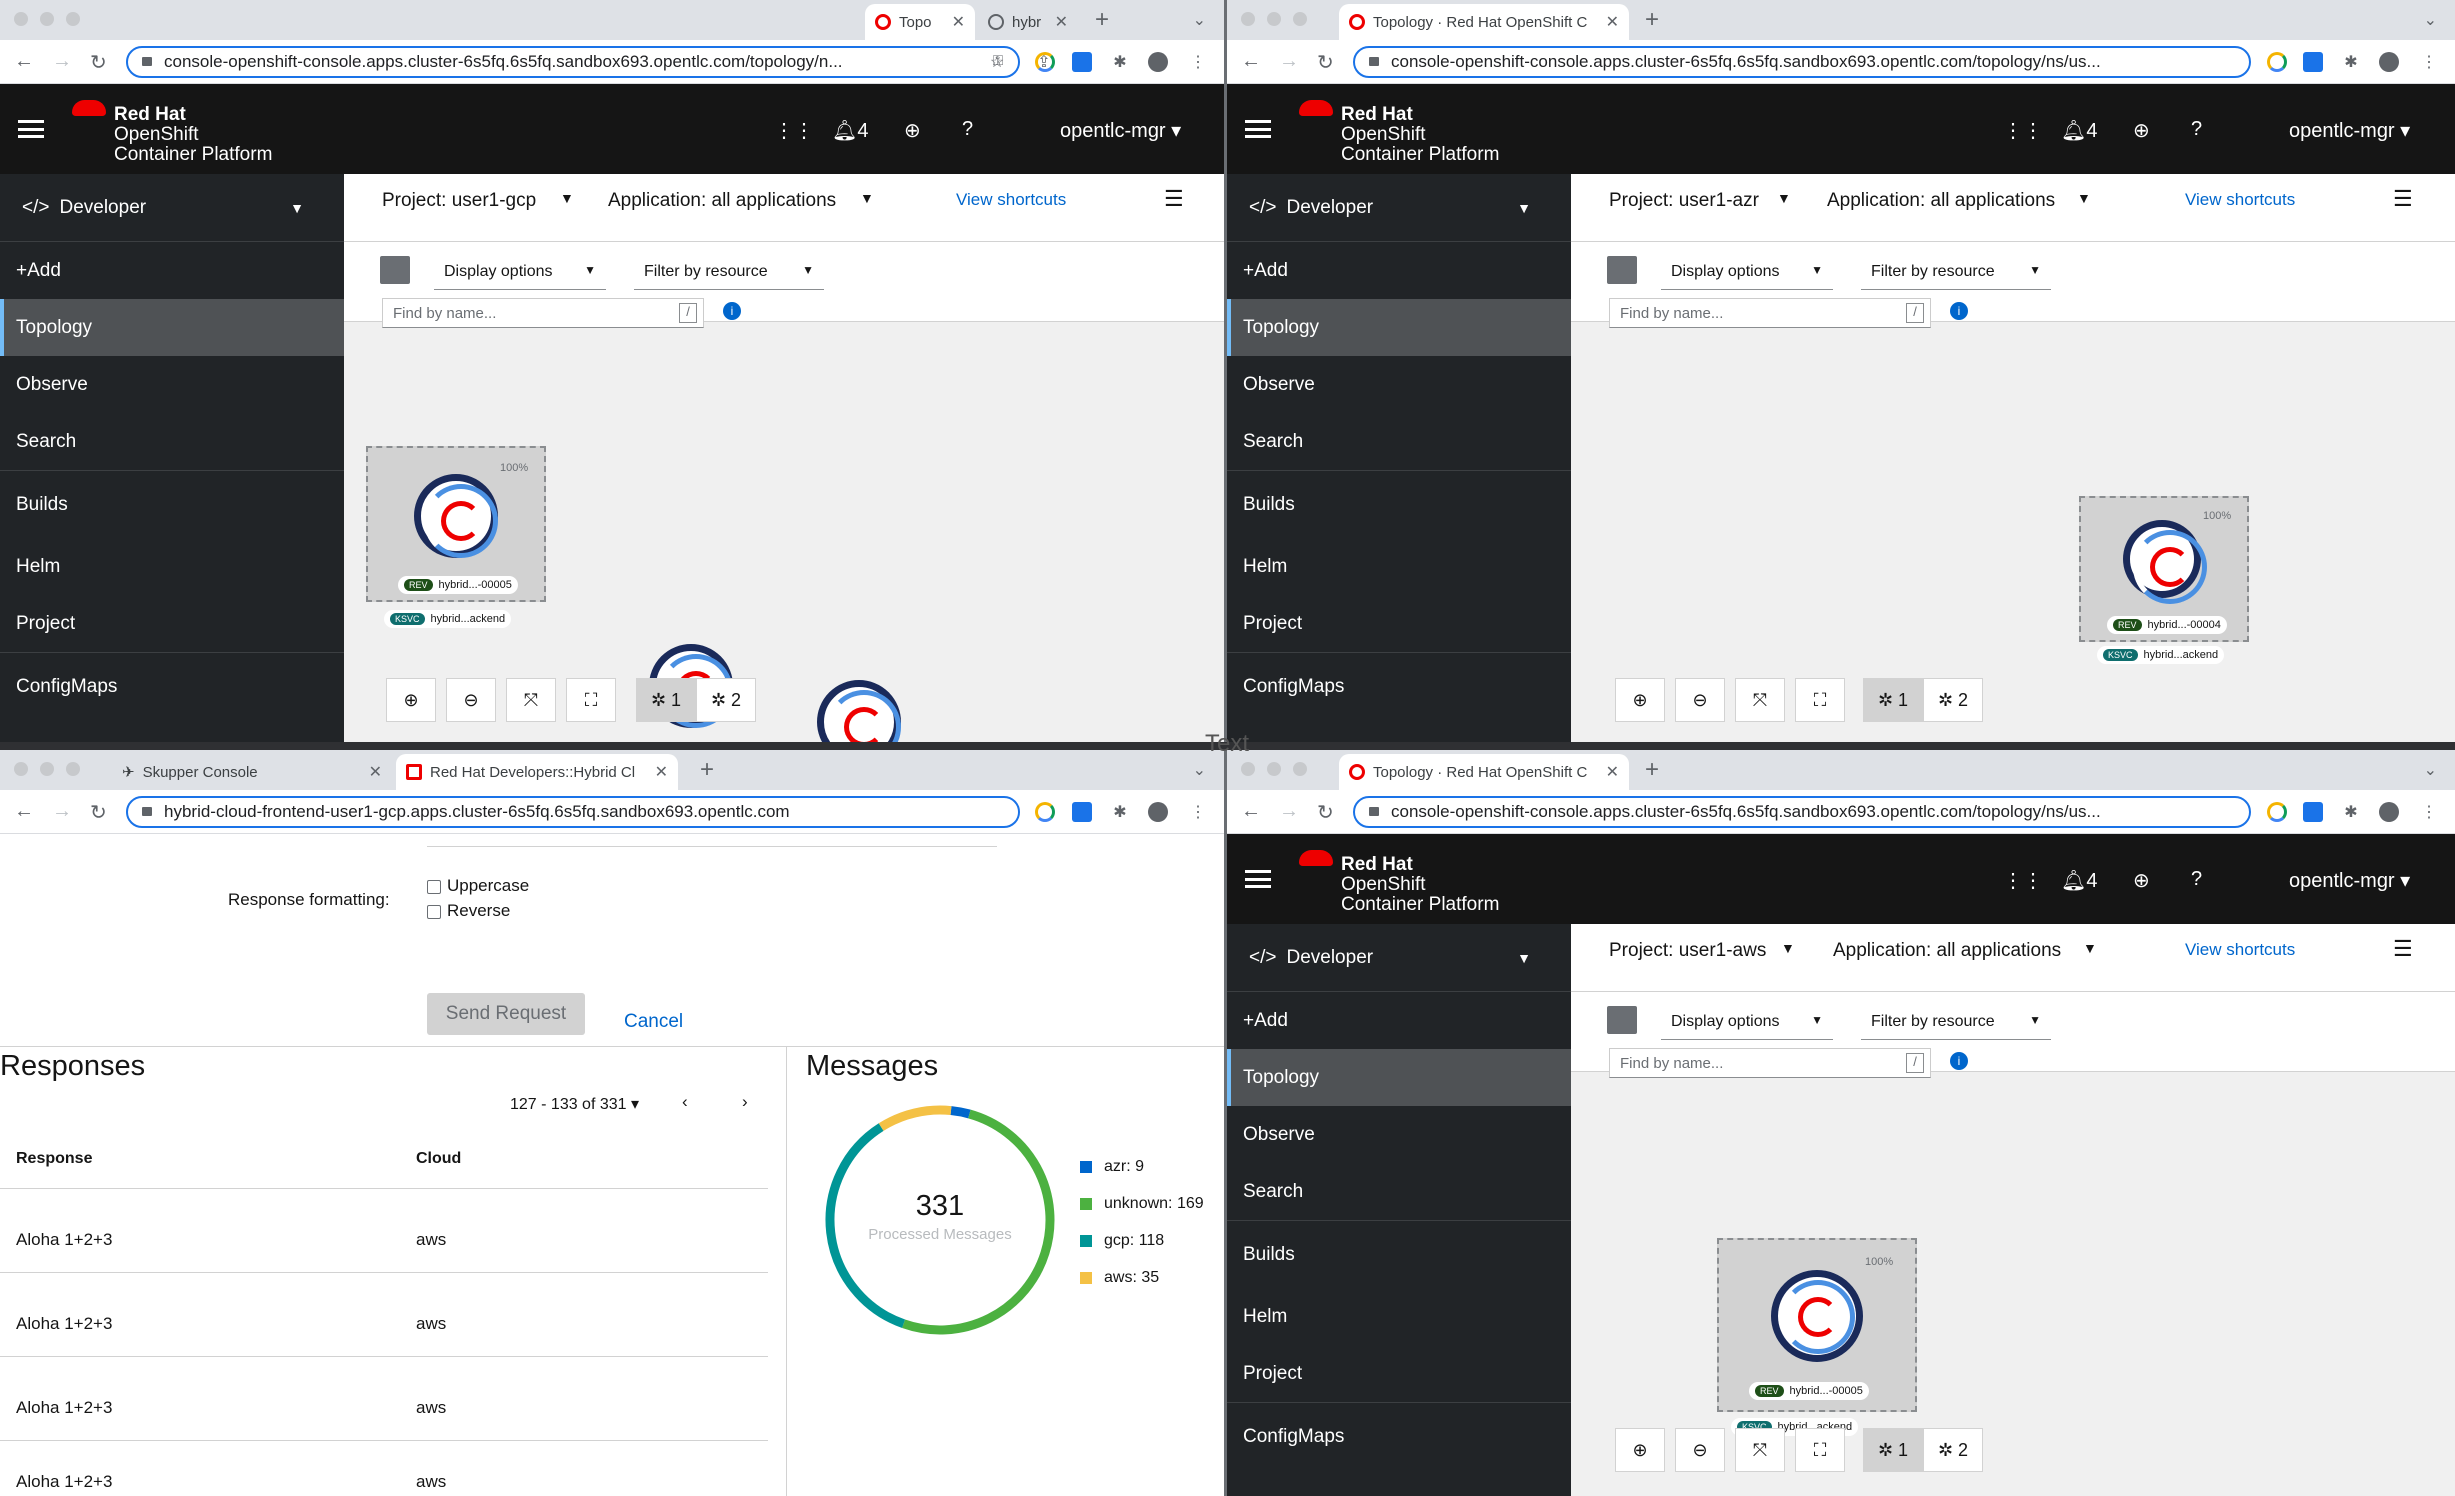  Describe the element at coordinates (653, 1022) in the screenshot. I see `cancel-link: Cancel` at that location.